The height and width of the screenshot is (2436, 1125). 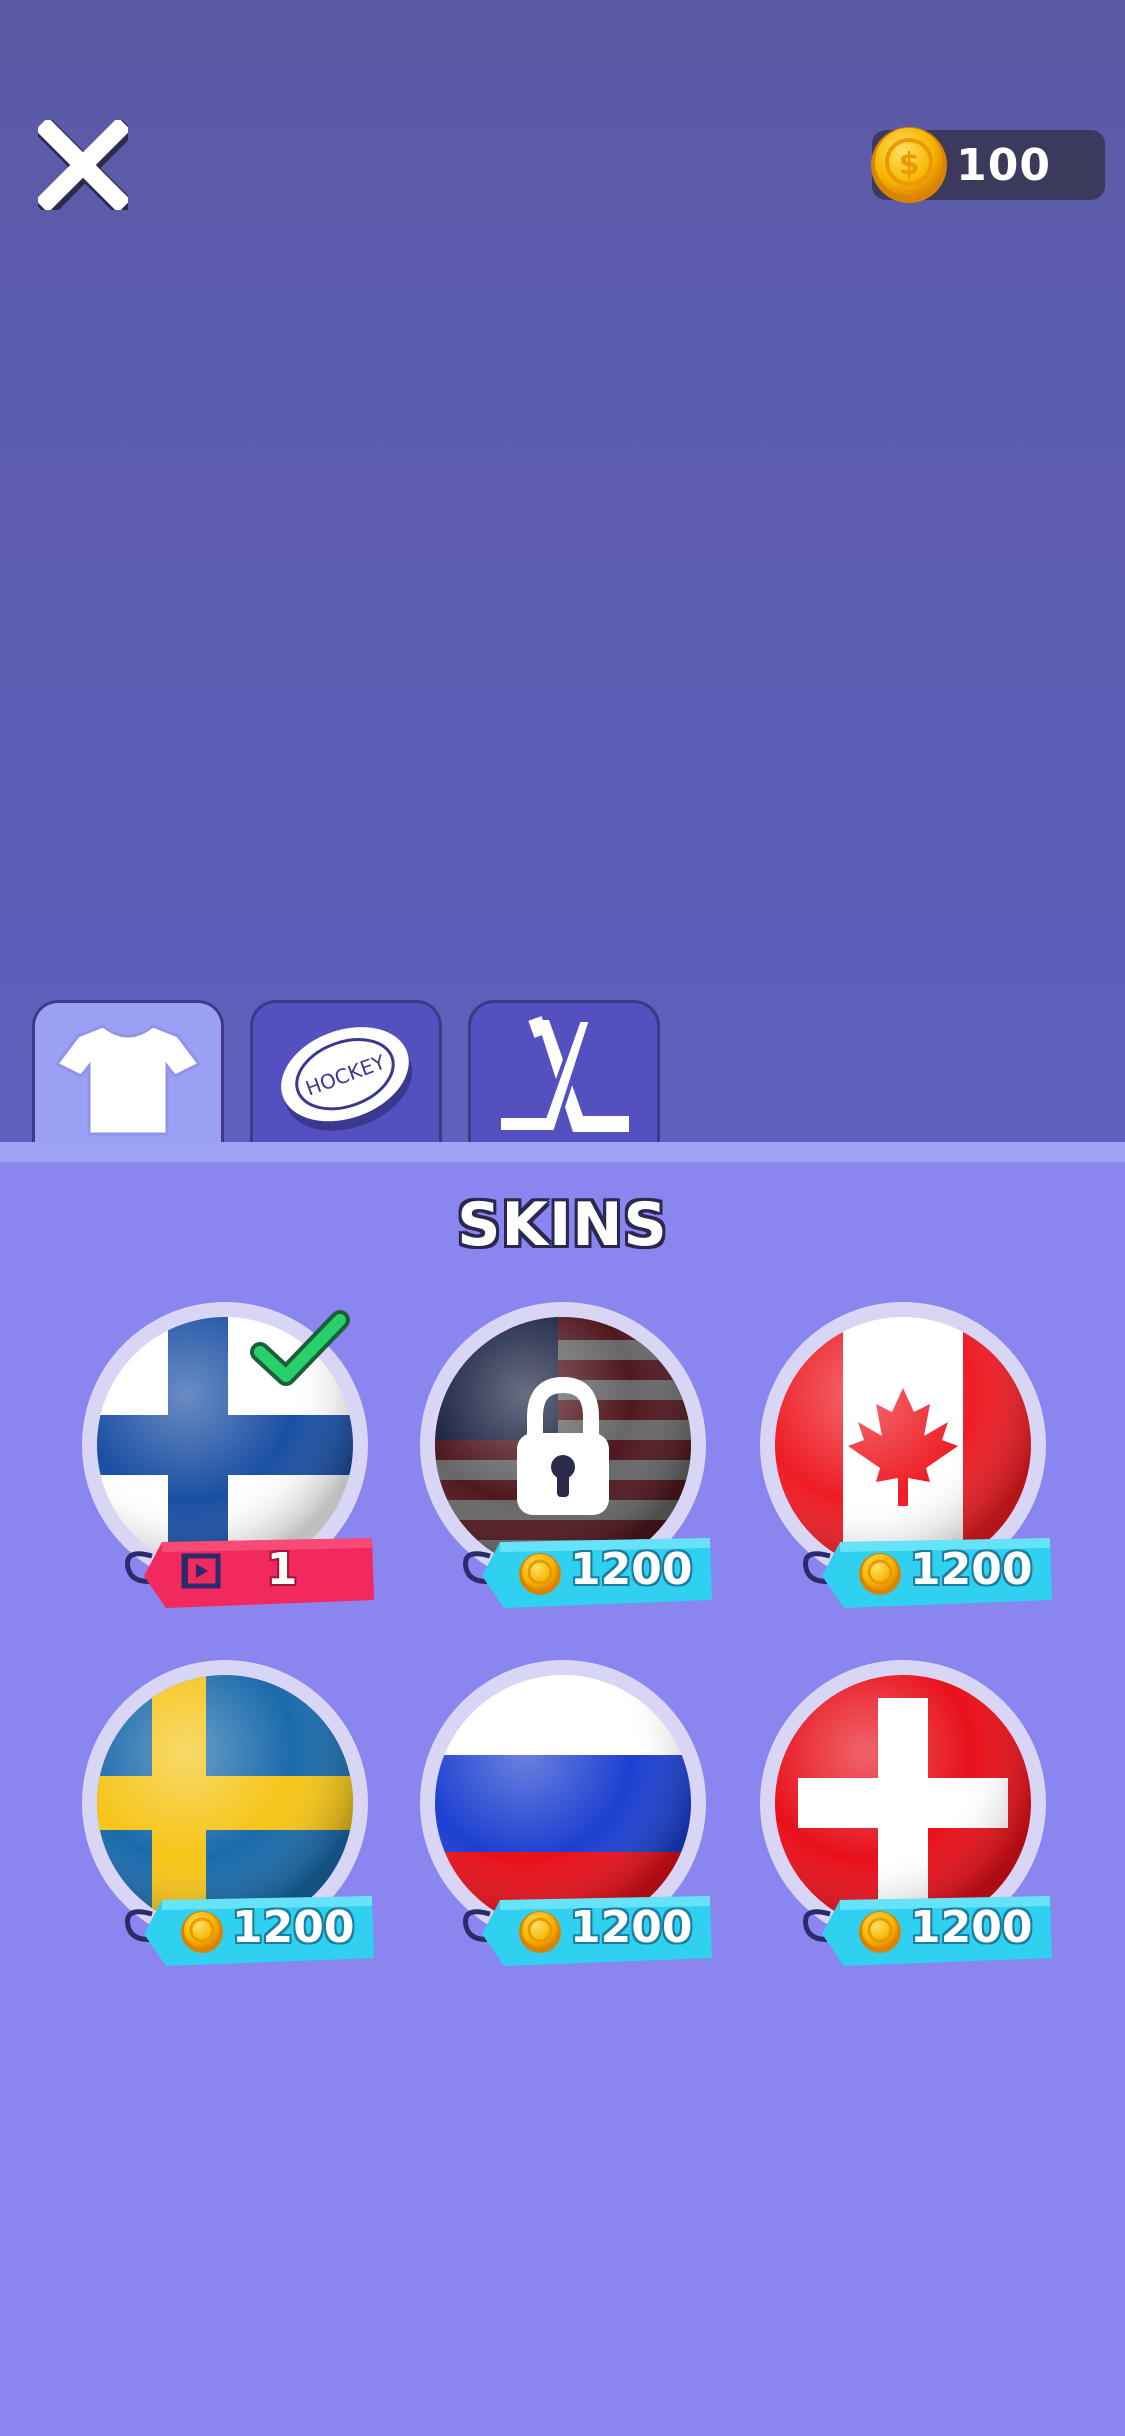 I want to click on selected-check-icon, so click(x=300, y=1348).